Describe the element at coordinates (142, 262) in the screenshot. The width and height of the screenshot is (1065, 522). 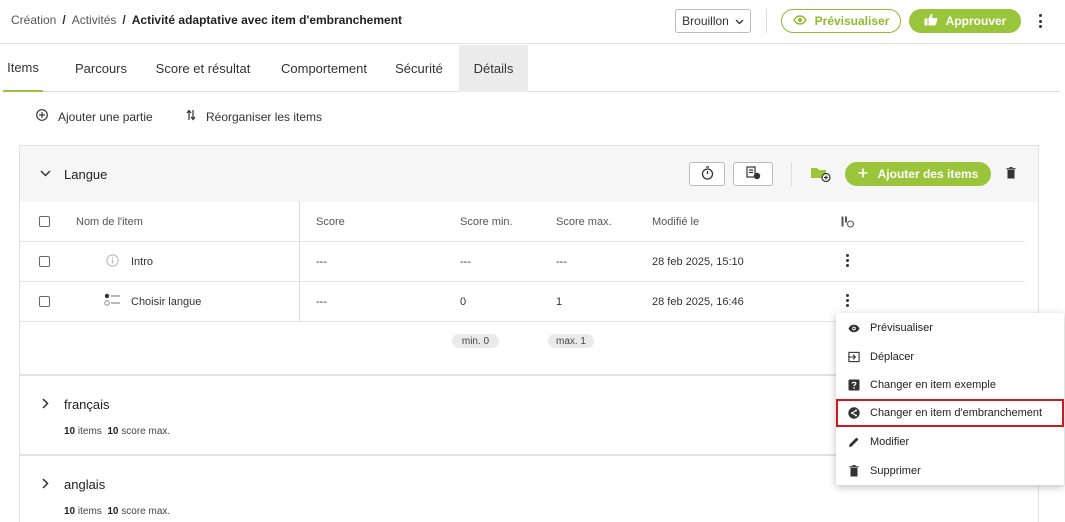
I see `item-name-intro: Intro` at that location.